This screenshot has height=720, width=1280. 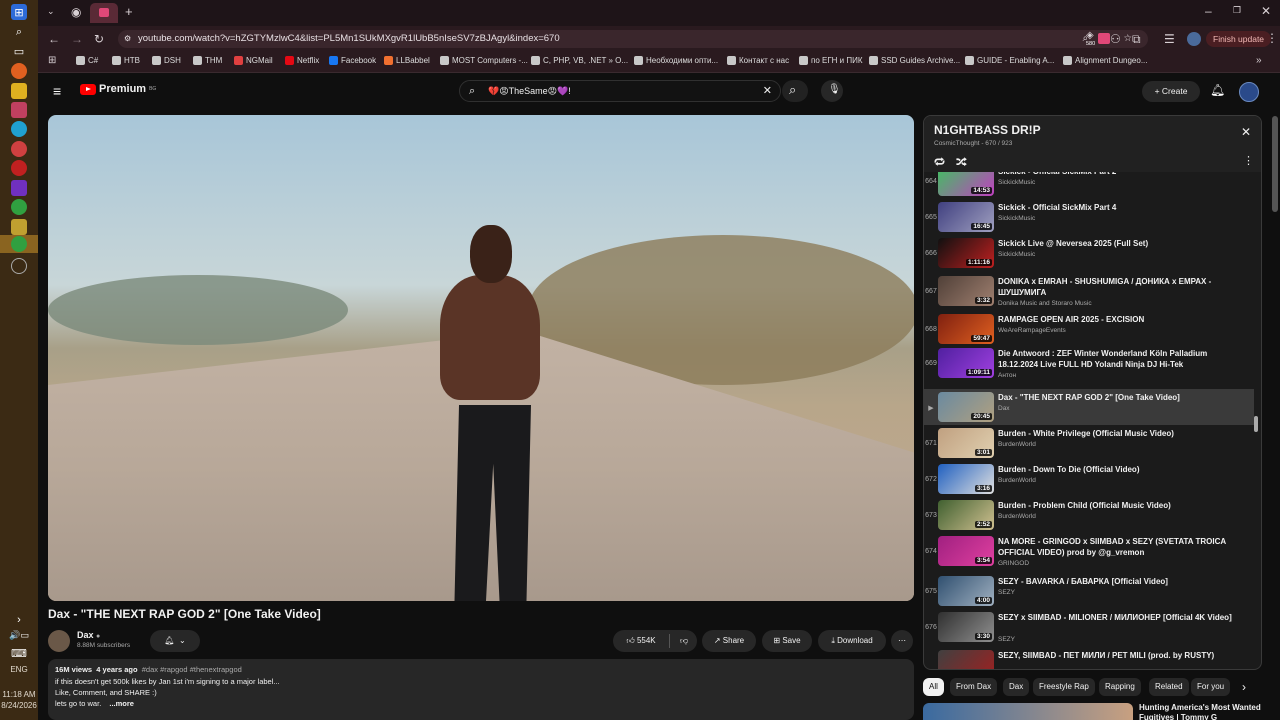 What do you see at coordinates (1127, 39) in the screenshot?
I see `bookmark-star-icon: ☆` at bounding box center [1127, 39].